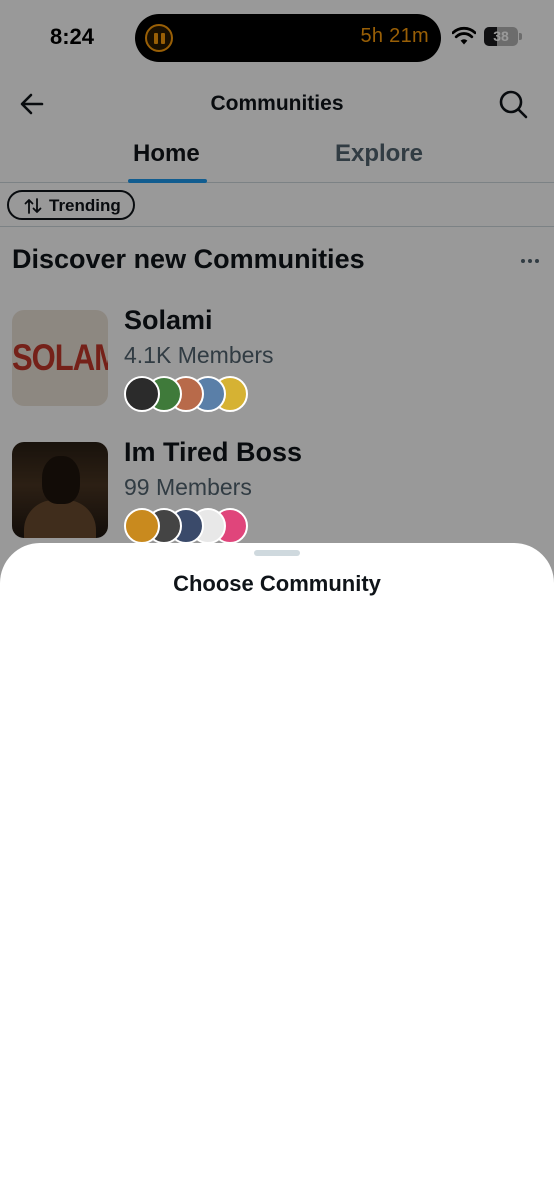  Describe the element at coordinates (277, 583) in the screenshot. I see `sheet-title: Choose Community` at that location.